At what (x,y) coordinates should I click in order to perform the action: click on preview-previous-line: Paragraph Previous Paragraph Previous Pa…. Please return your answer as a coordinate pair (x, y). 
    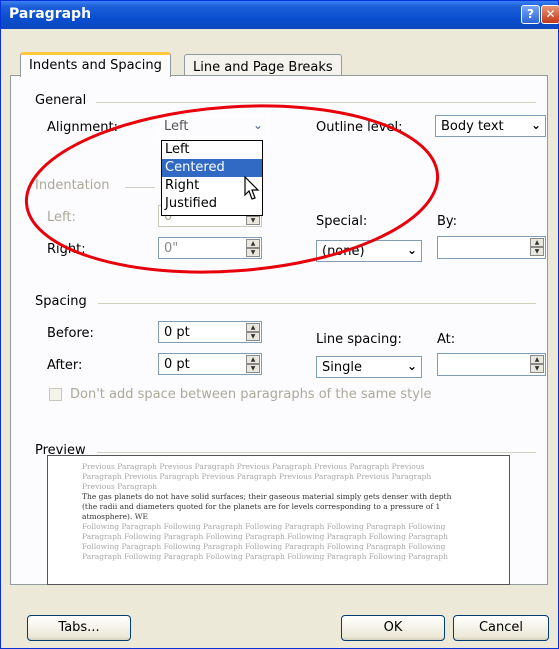
    Looking at the image, I should click on (257, 476).